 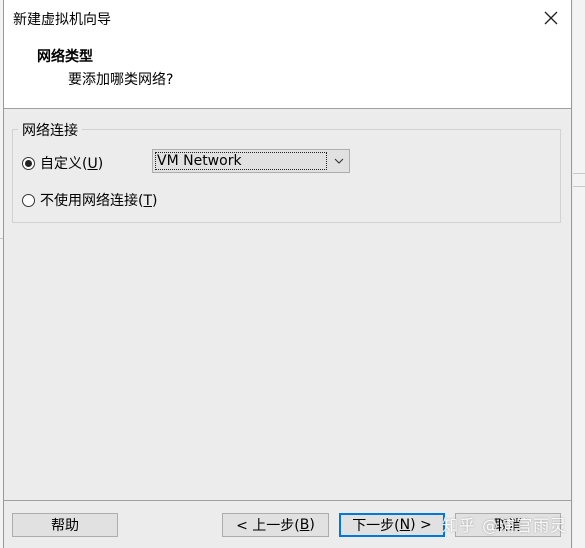 I want to click on radio-custom: 自定义(U), so click(x=62, y=163).